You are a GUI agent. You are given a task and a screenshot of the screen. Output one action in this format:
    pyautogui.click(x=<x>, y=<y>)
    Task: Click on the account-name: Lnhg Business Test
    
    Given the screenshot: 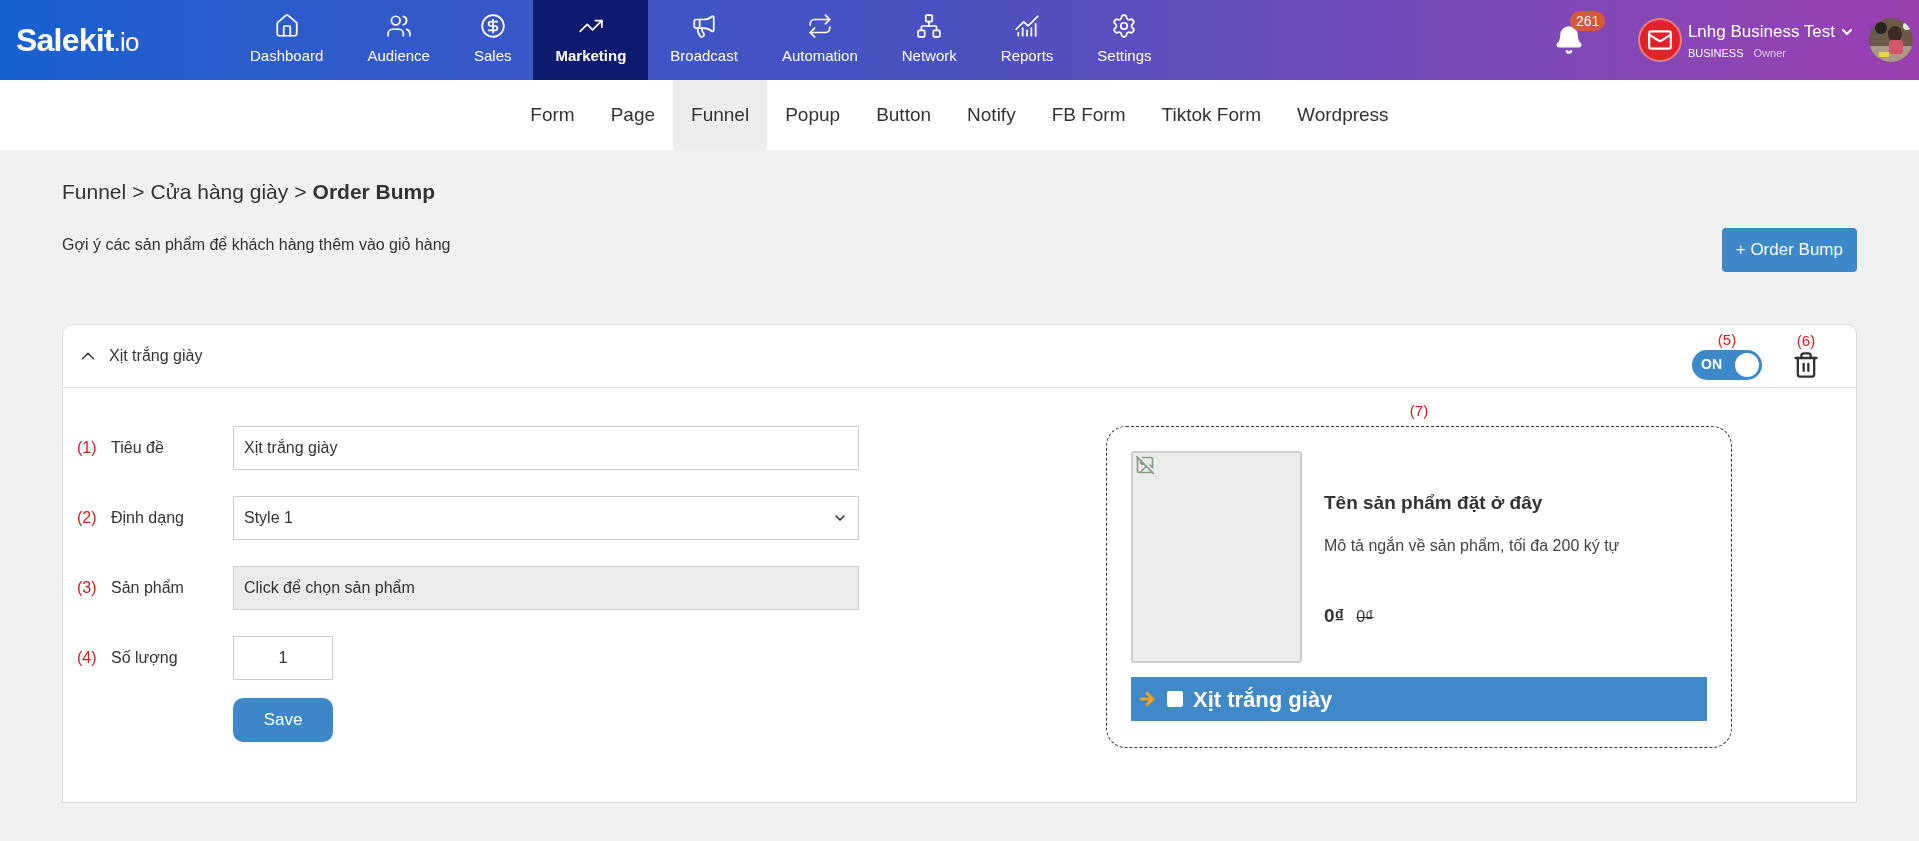 What is the action you would take?
    pyautogui.click(x=1761, y=32)
    